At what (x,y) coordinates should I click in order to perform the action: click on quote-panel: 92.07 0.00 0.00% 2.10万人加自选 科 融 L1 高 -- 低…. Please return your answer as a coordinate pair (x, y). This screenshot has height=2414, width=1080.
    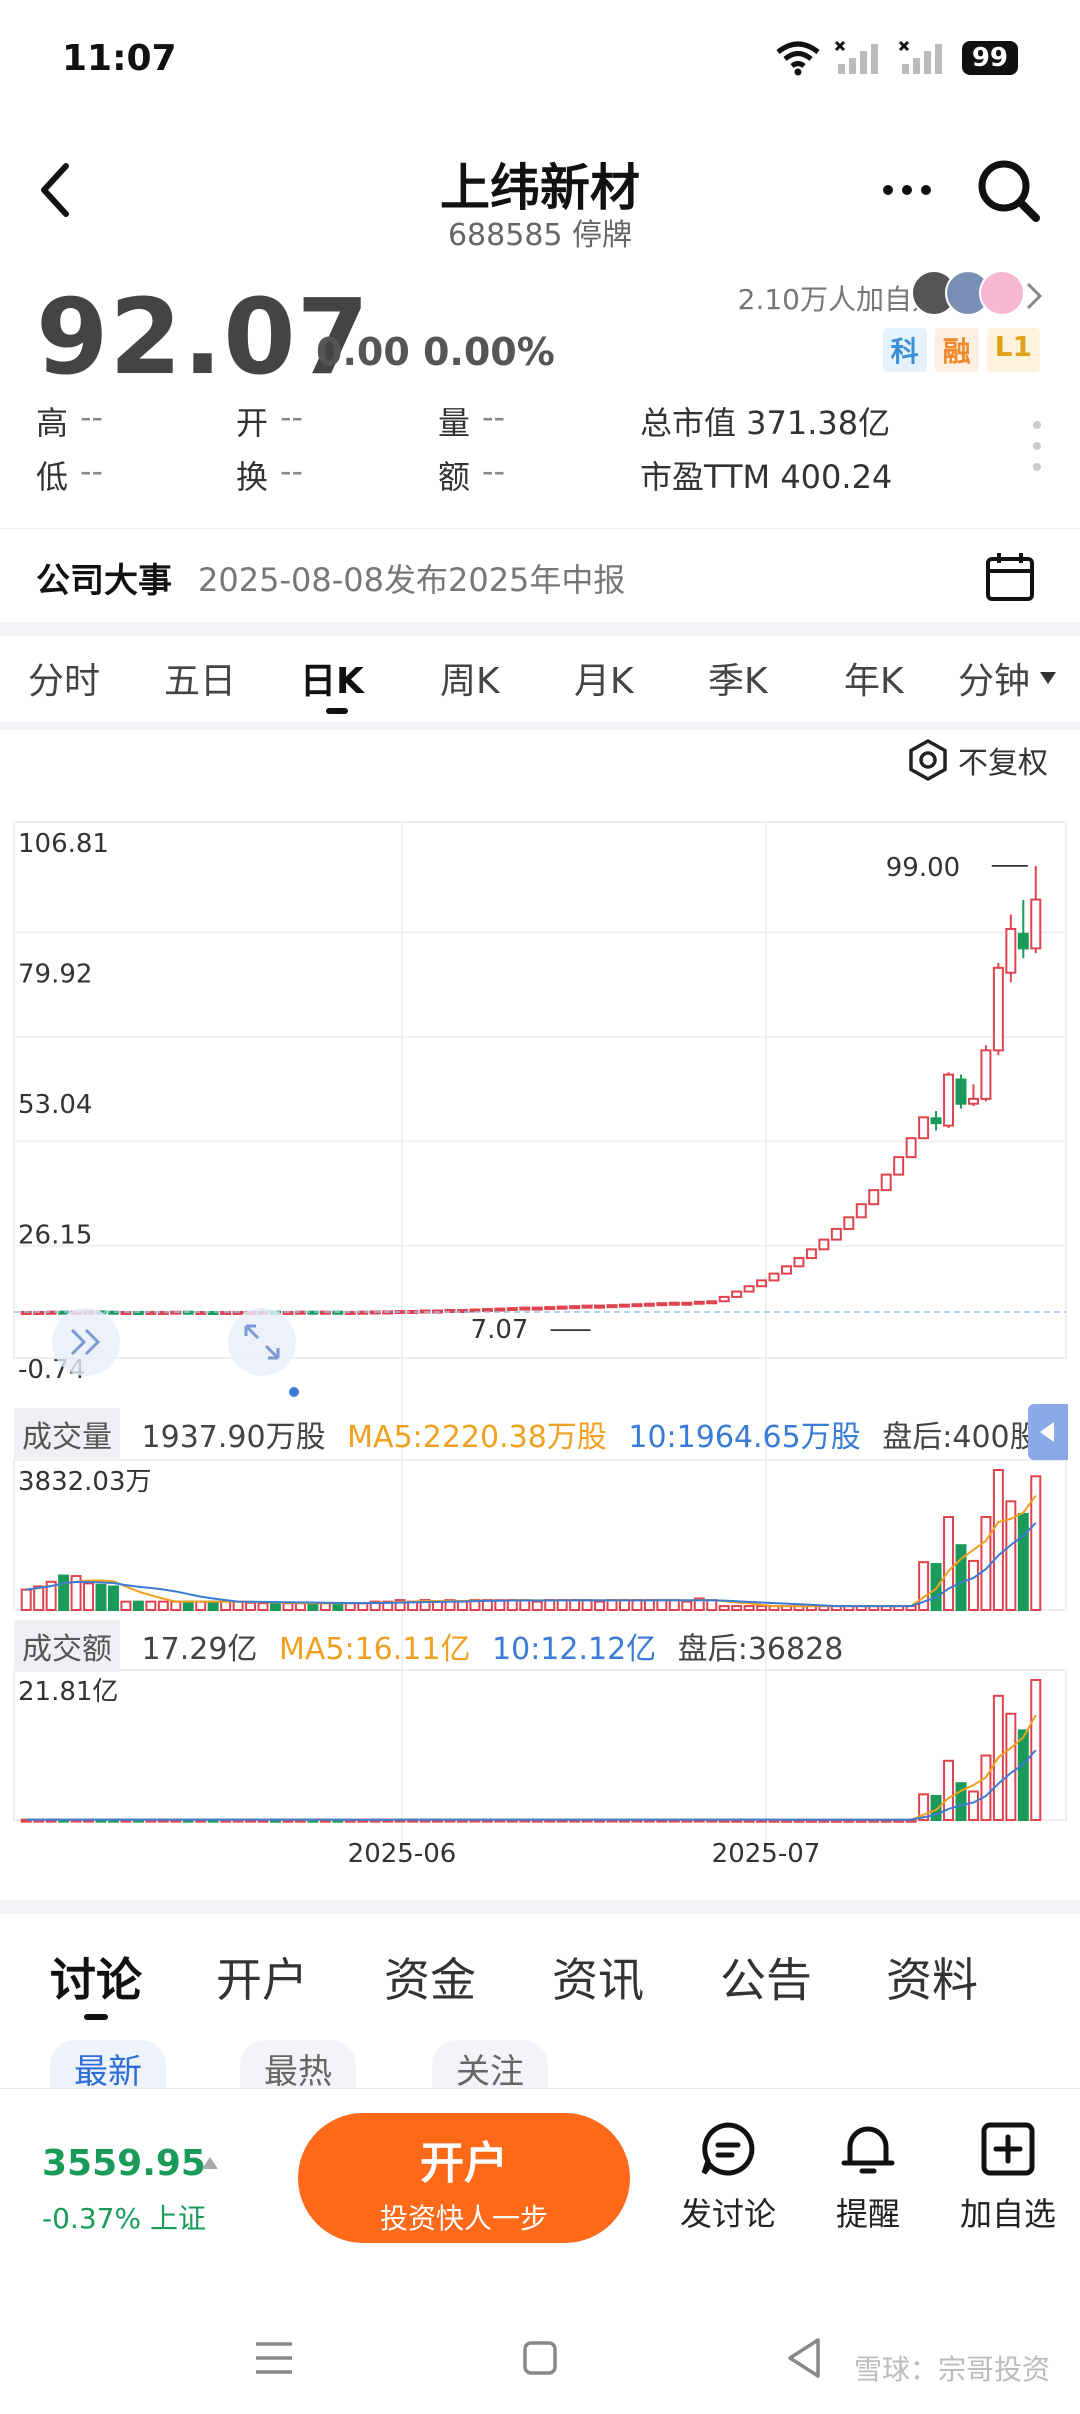
    Looking at the image, I should click on (540, 398).